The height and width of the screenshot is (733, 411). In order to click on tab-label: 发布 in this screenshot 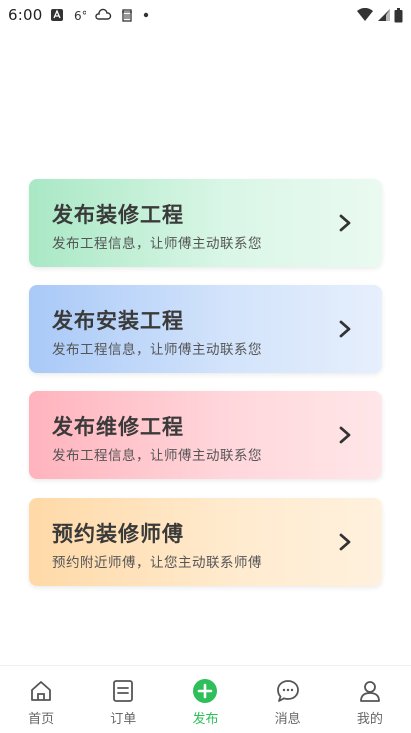, I will do `click(205, 719)`.